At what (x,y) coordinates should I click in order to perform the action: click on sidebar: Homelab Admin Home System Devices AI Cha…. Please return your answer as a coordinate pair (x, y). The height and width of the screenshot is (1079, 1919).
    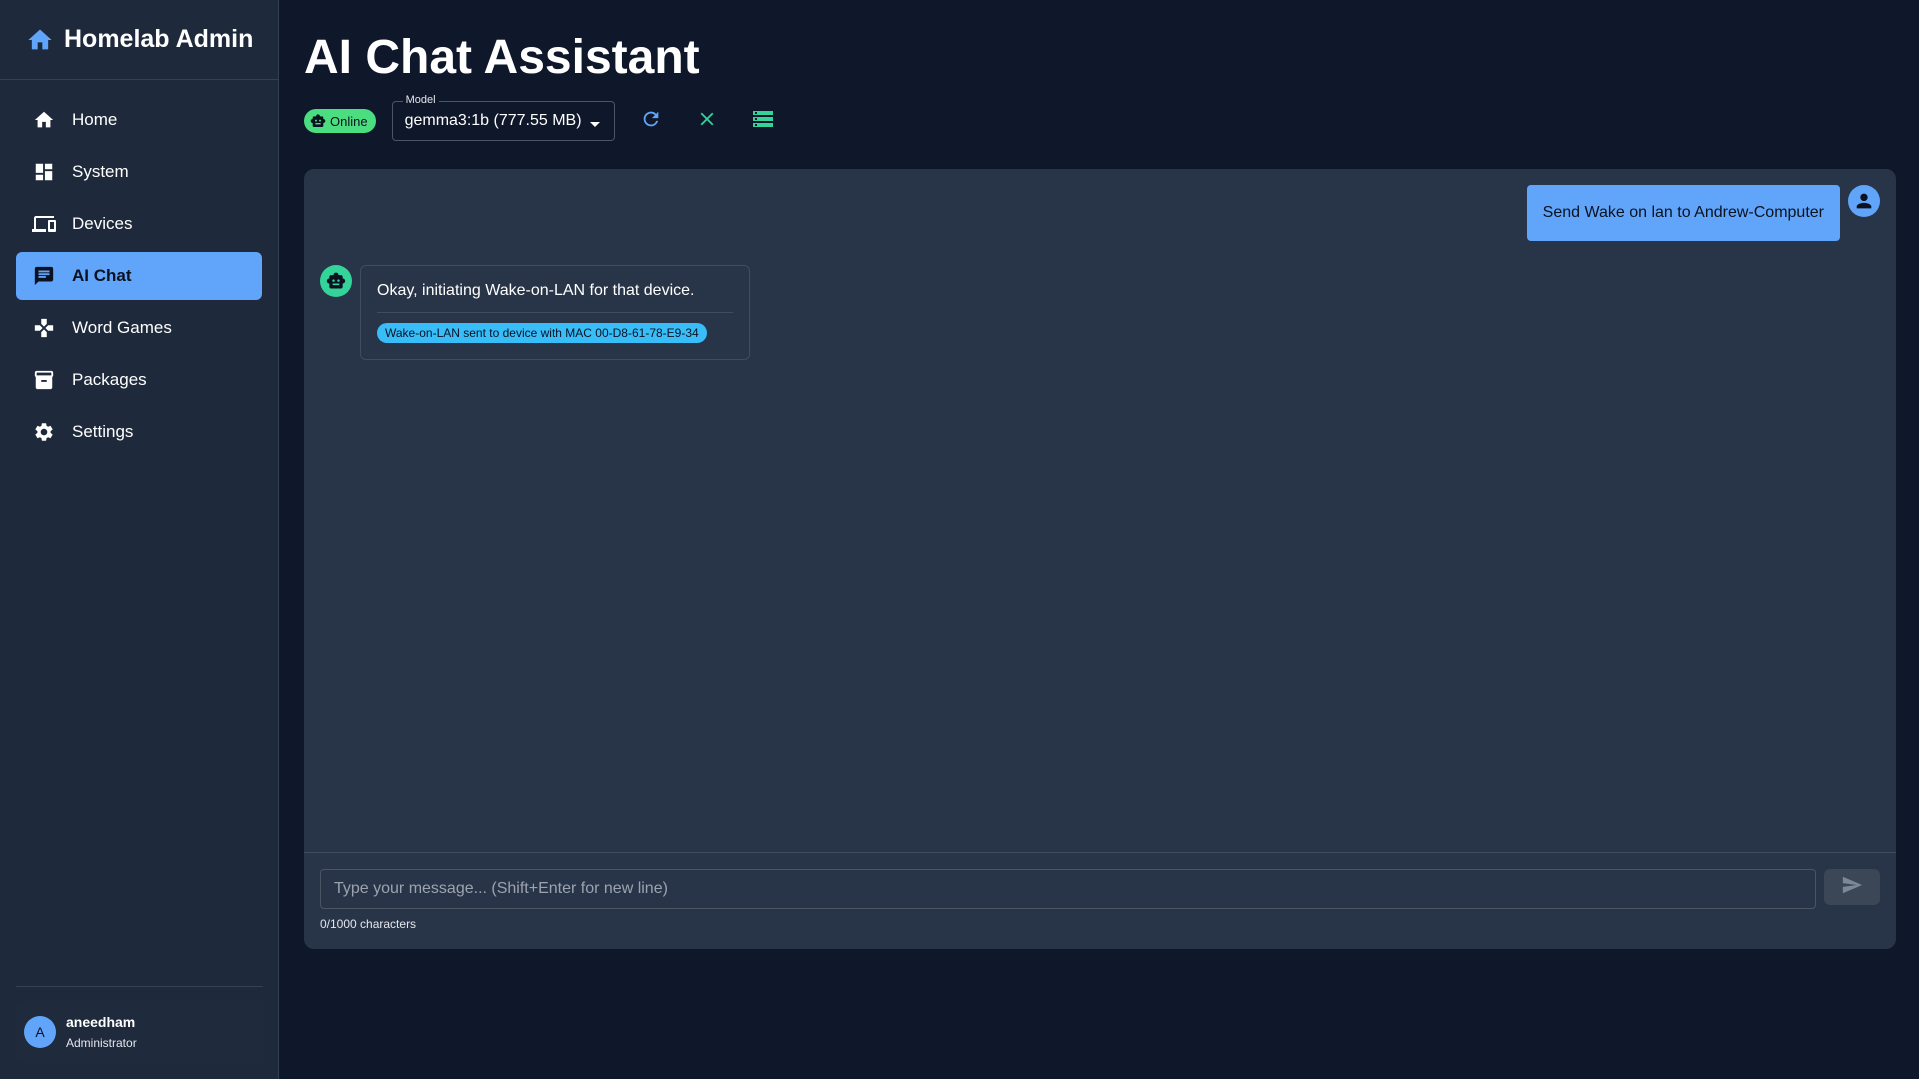
    Looking at the image, I should click on (139, 539).